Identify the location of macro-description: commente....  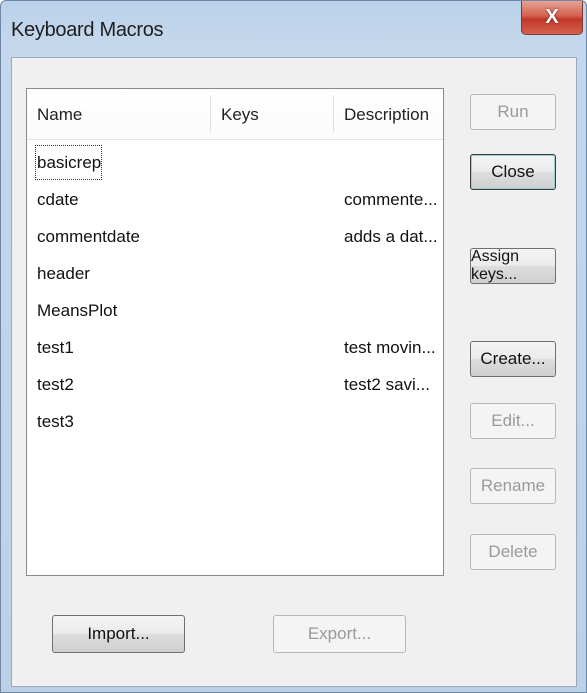
(391, 199).